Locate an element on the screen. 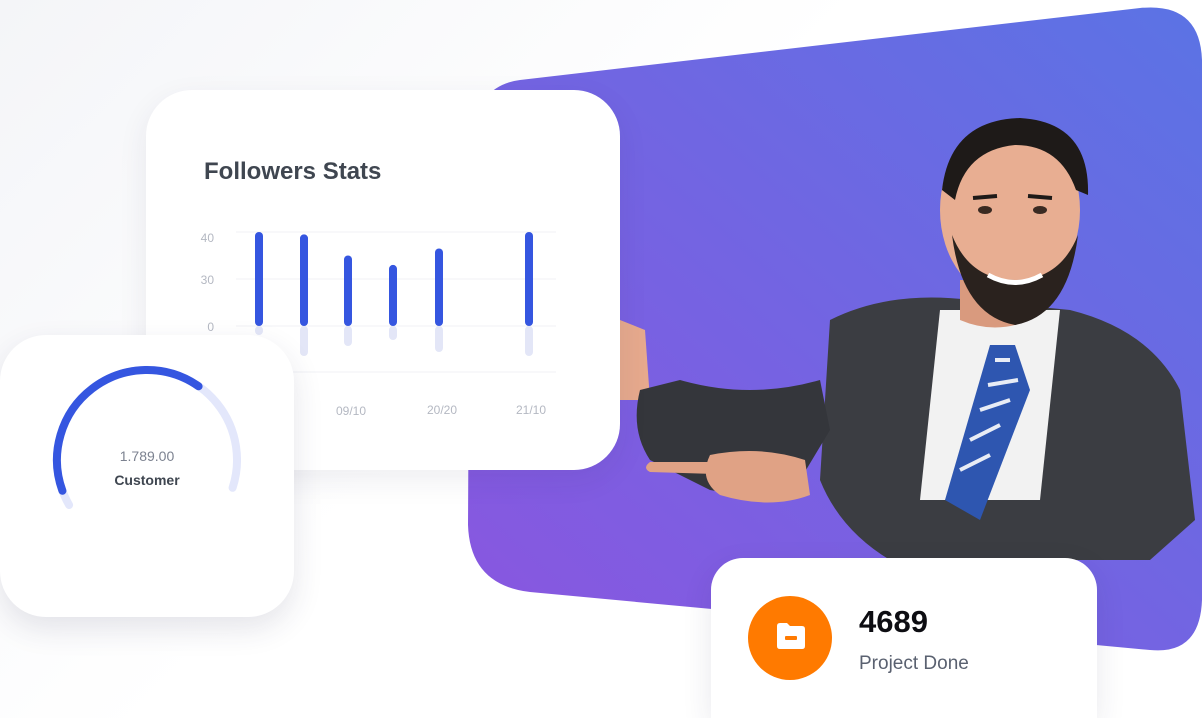 This screenshot has width=1204, height=718. project-done-card: 4689 Project Done is located at coordinates (904, 638).